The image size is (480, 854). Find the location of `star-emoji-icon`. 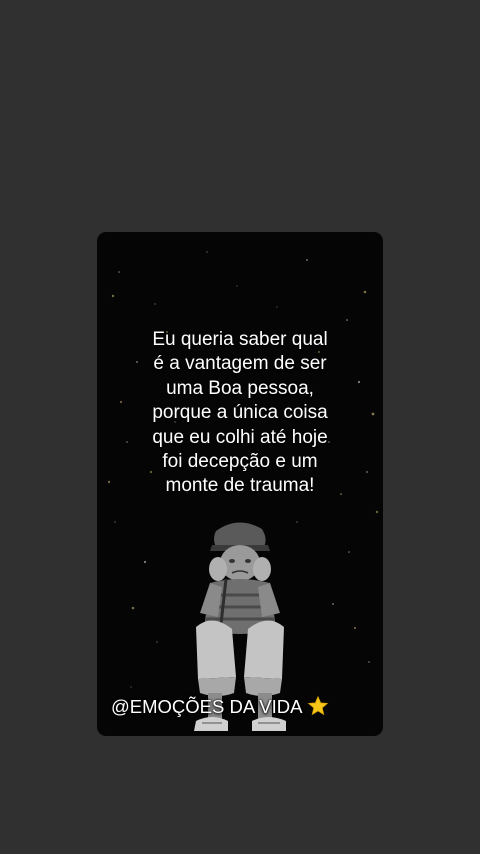

star-emoji-icon is located at coordinates (317, 705).